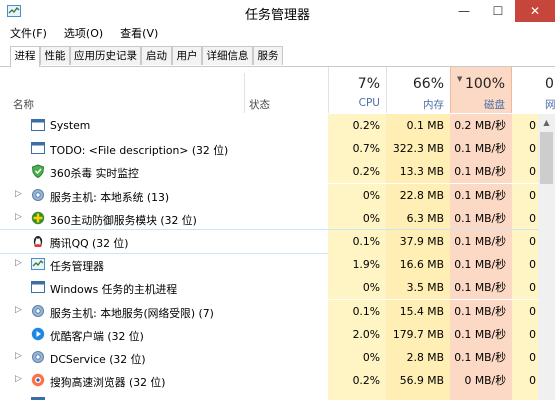 This screenshot has height=400, width=555. I want to click on memory-value: 322.3 MB, so click(418, 149).